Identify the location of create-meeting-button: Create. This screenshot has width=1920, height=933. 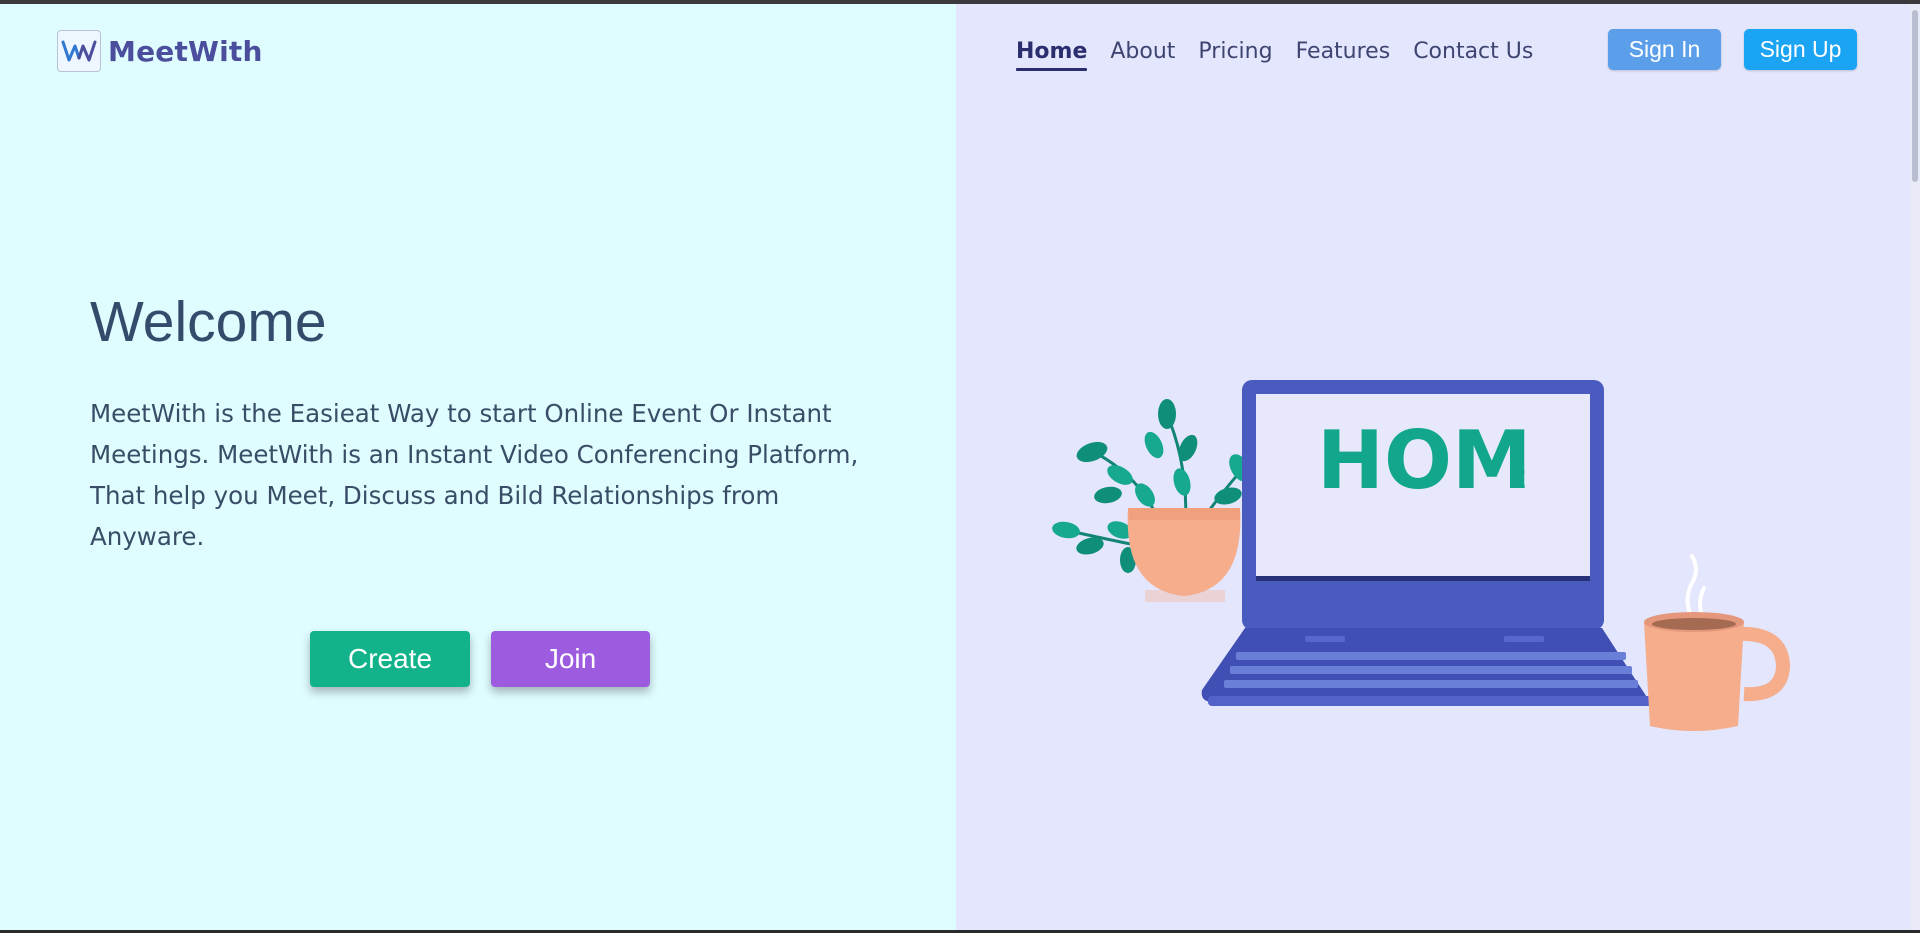
(390, 659).